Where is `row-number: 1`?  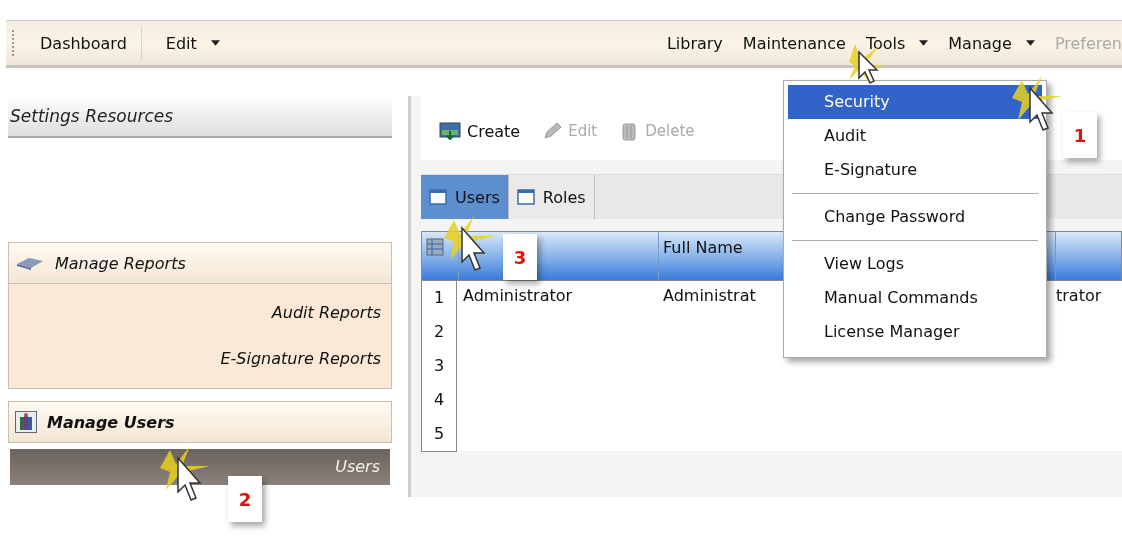
row-number: 1 is located at coordinates (439, 298).